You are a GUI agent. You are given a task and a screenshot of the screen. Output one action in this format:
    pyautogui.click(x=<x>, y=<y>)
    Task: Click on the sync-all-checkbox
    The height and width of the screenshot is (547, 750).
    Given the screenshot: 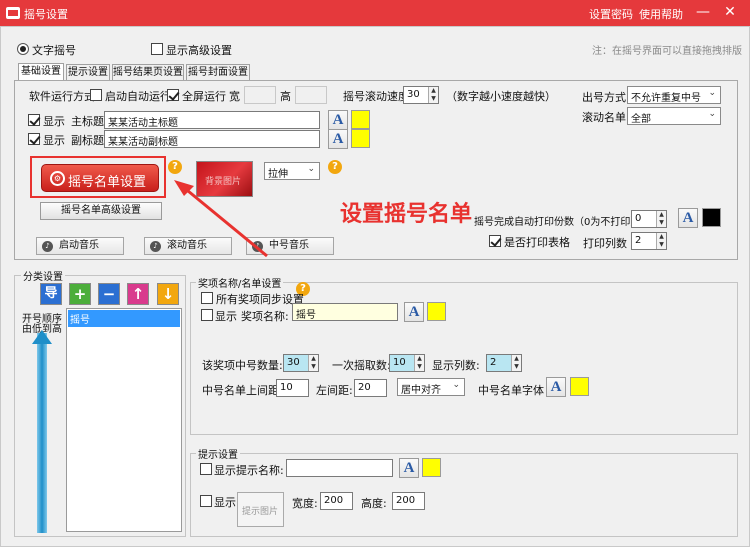 What is the action you would take?
    pyautogui.click(x=207, y=298)
    